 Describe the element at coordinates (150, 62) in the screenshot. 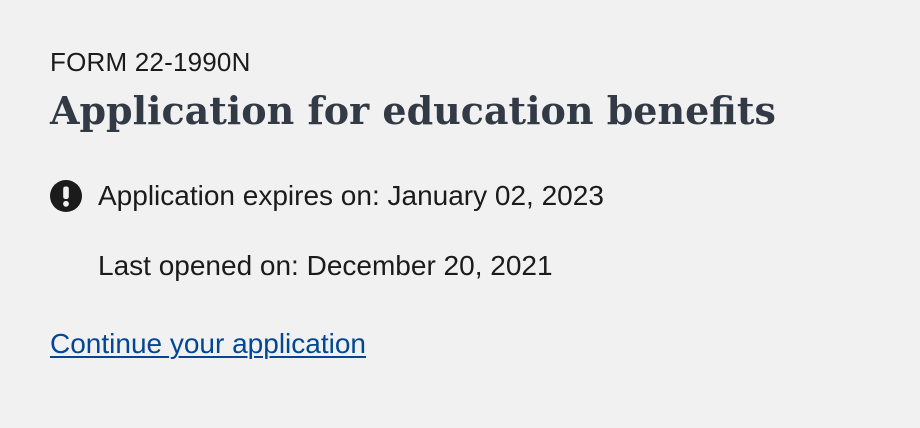

I see `form-number: FORM 22-1990N` at that location.